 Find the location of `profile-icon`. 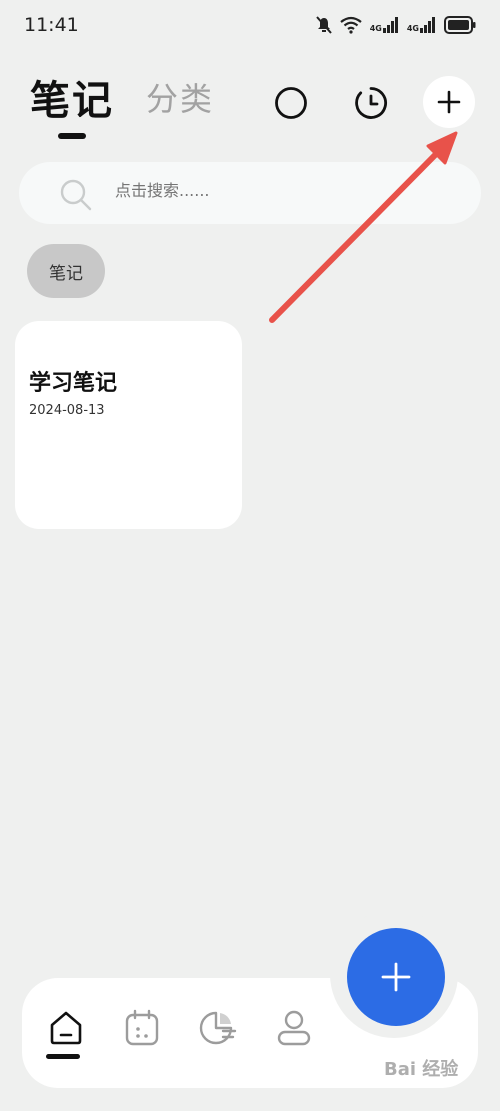

profile-icon is located at coordinates (294, 1028).